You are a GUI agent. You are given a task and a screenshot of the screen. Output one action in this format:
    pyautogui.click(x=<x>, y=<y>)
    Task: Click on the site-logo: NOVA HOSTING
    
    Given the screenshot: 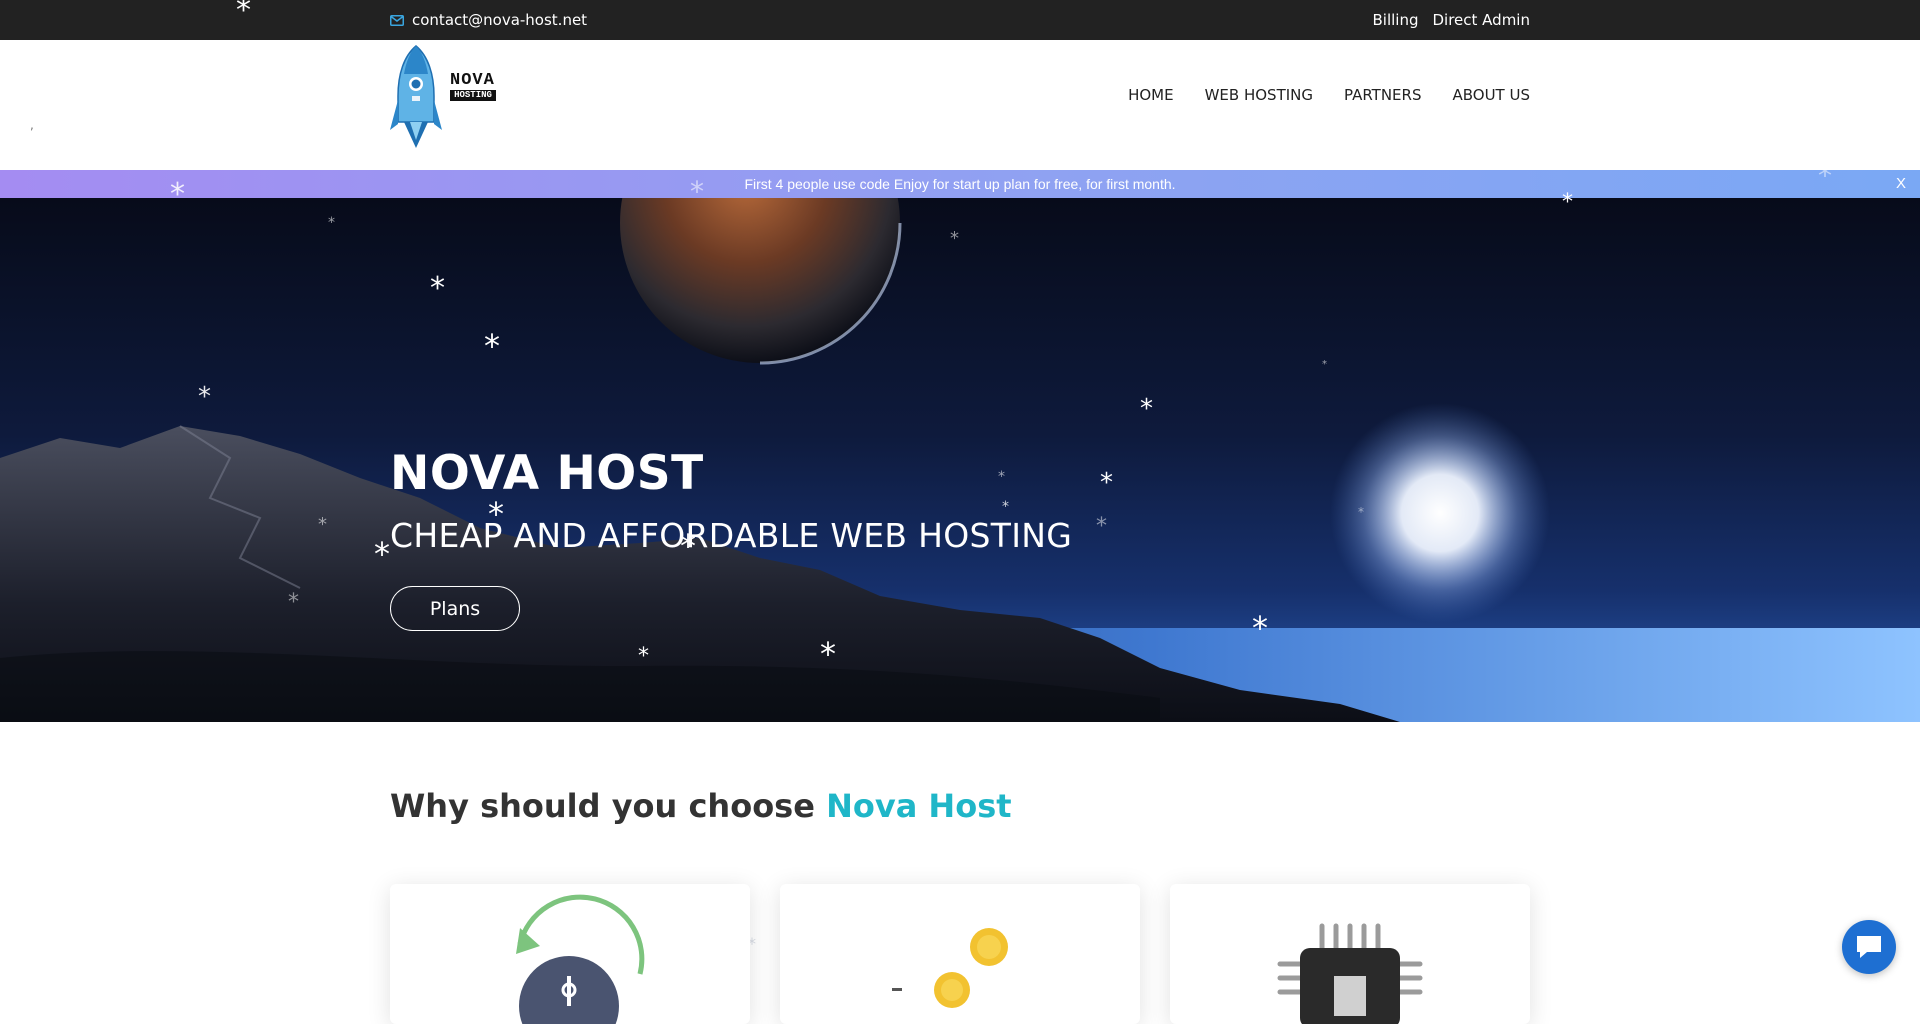 What is the action you would take?
    pyautogui.click(x=446, y=96)
    